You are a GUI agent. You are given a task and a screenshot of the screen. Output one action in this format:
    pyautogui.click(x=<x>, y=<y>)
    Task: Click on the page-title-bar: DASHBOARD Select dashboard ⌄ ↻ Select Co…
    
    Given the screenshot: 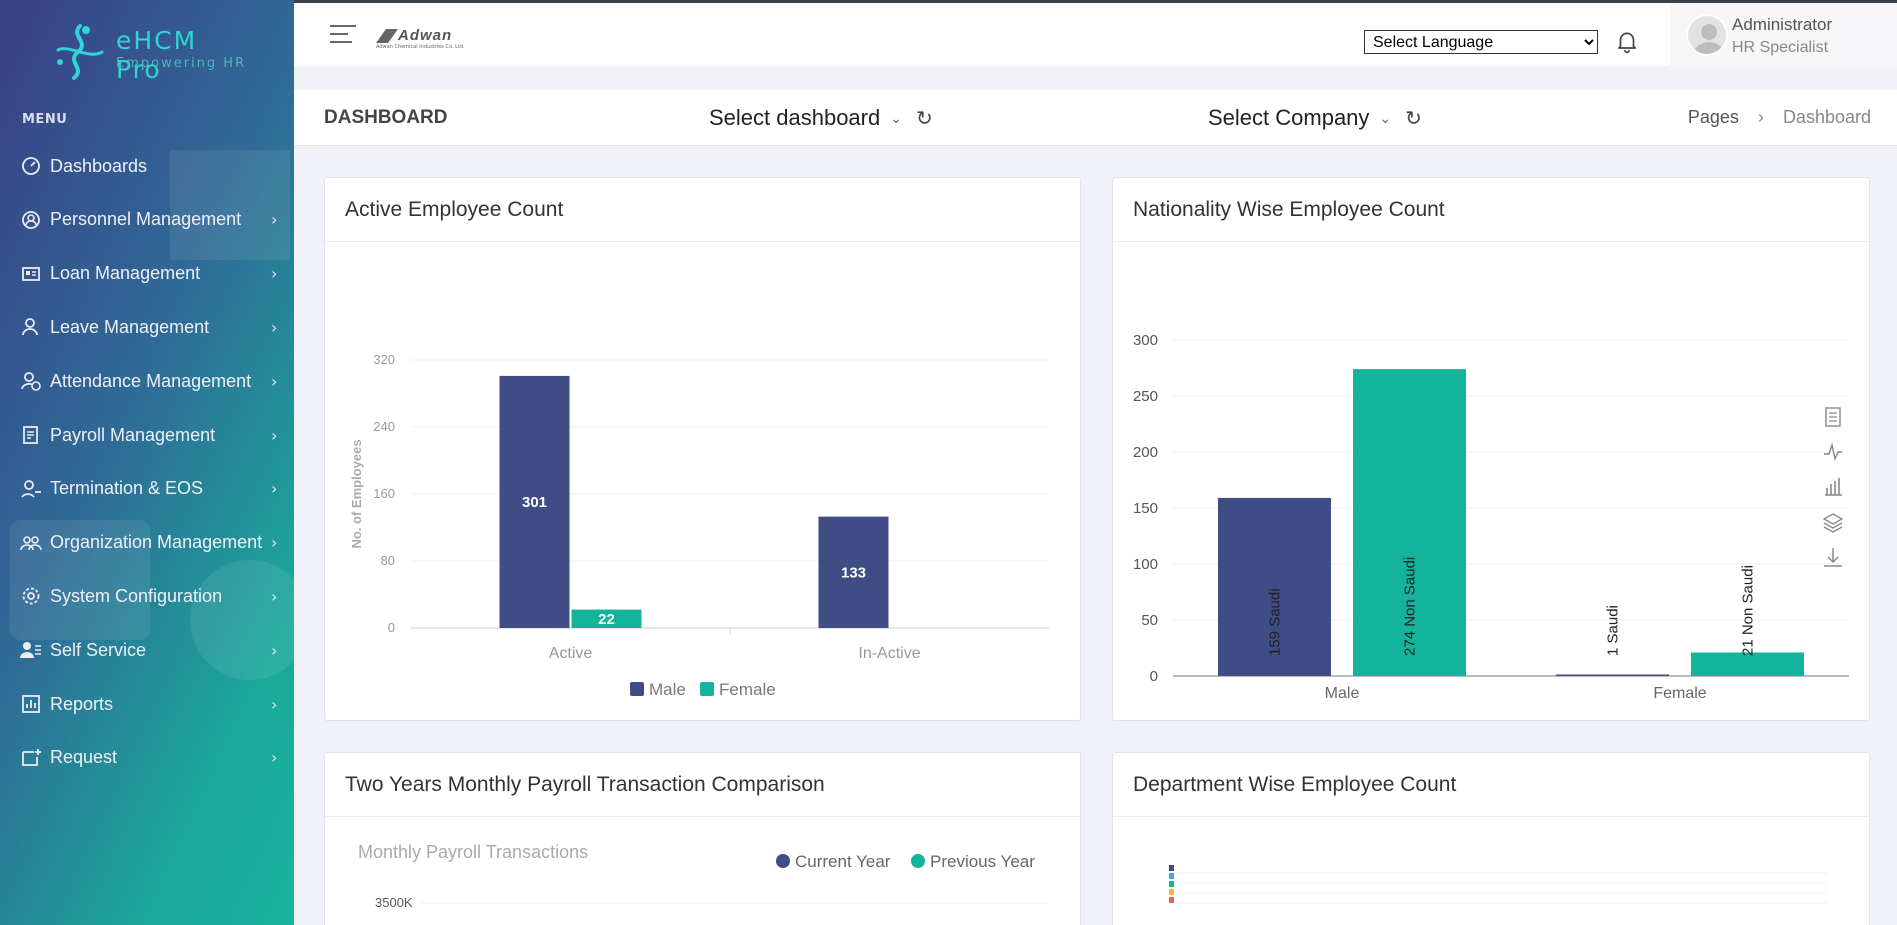 What is the action you would take?
    pyautogui.click(x=1095, y=118)
    